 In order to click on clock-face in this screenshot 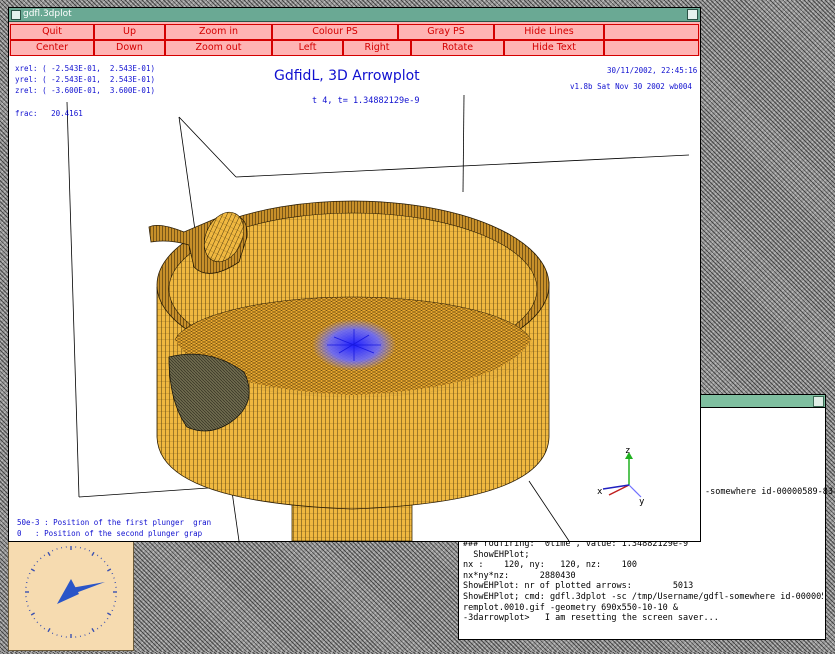, I will do `click(71, 596)`.